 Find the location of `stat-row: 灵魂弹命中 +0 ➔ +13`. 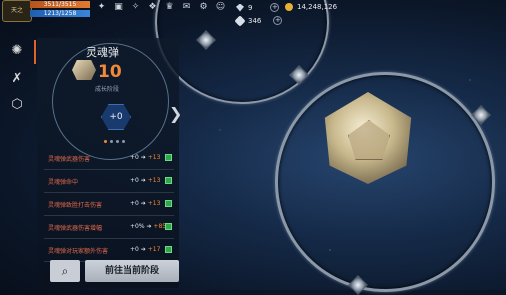

stat-row: 灵魂弹命中 +0 ➔ +13 is located at coordinates (109, 181).